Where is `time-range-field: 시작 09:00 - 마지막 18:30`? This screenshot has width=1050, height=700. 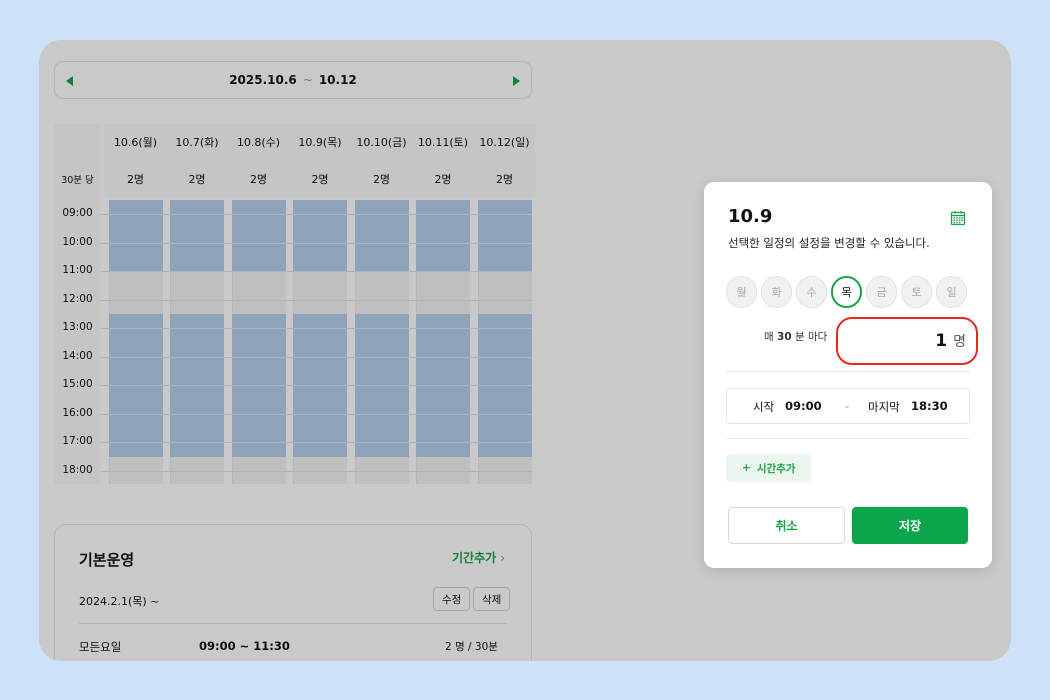
time-range-field: 시작 09:00 - 마지막 18:30 is located at coordinates (848, 406).